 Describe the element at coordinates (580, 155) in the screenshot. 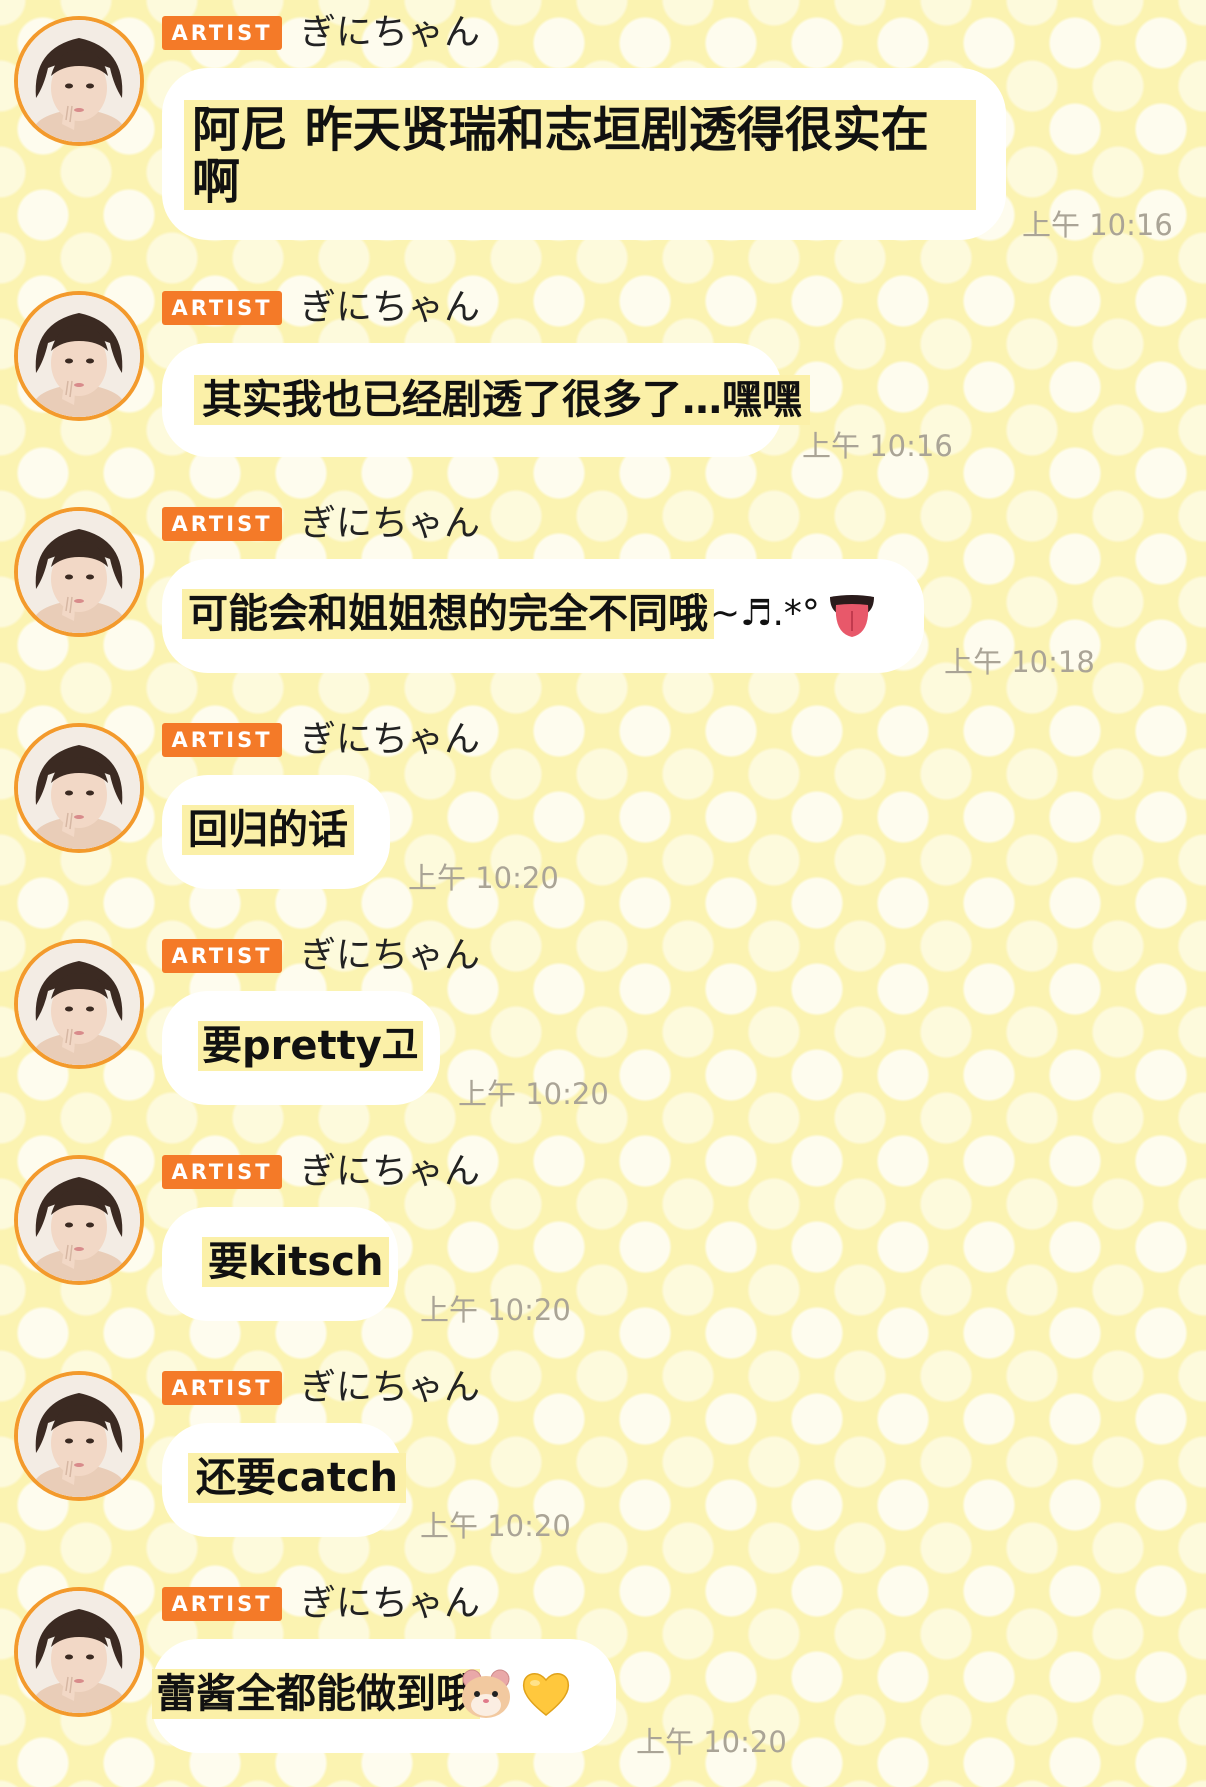

I see `message-text: 阿尼 昨天贤瑞和志垣剧透得很实在啊` at that location.